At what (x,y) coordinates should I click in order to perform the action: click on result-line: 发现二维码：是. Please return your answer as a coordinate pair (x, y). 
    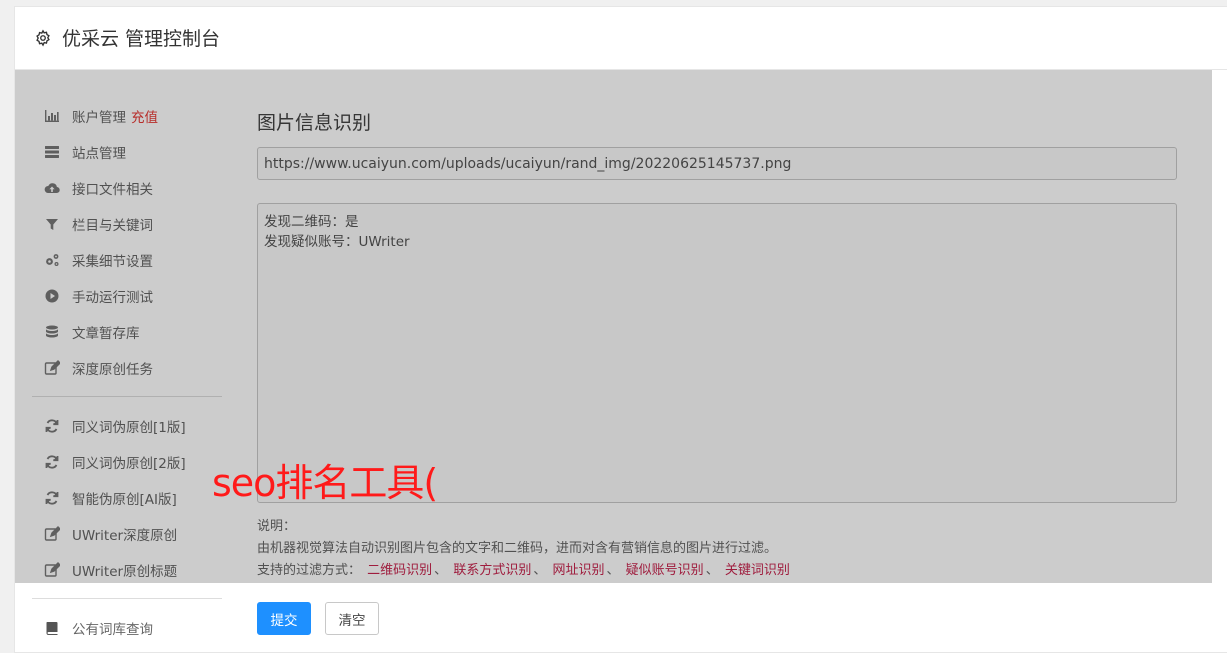
    Looking at the image, I should click on (311, 222).